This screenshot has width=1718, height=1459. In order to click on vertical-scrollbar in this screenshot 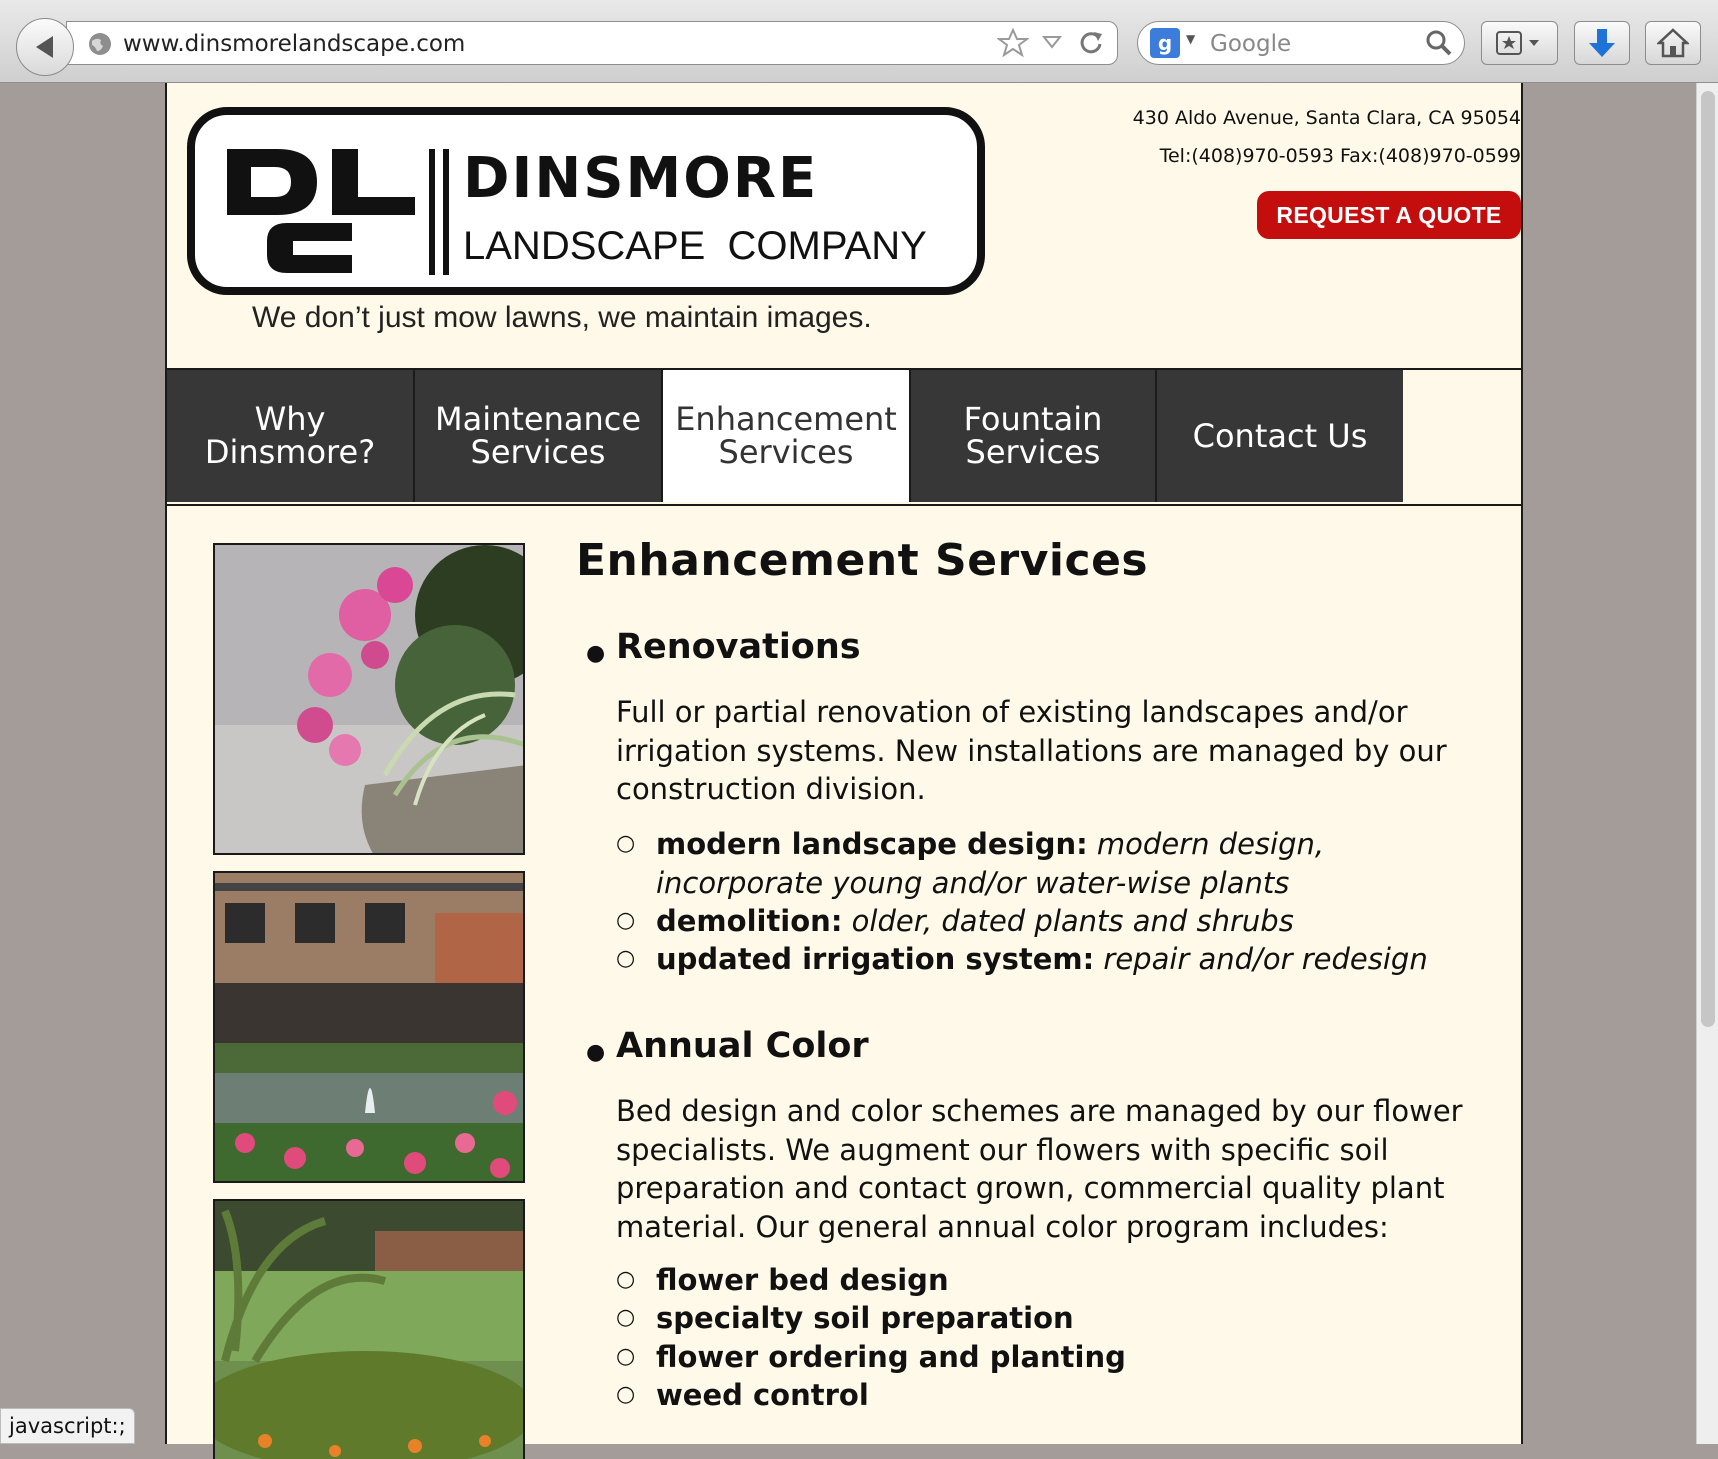, I will do `click(1707, 763)`.